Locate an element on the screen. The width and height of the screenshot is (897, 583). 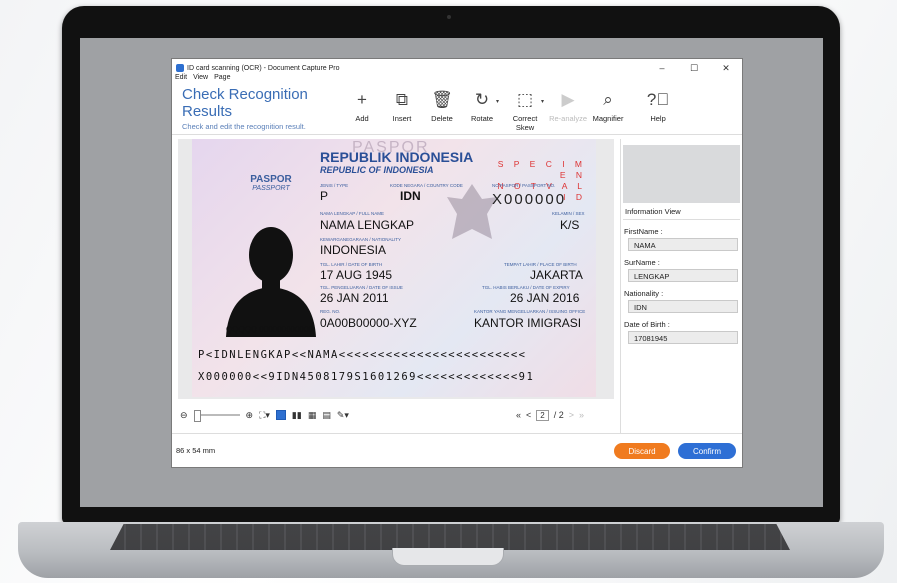
fit-icon: ⛶▾ is located at coordinates (264, 415).